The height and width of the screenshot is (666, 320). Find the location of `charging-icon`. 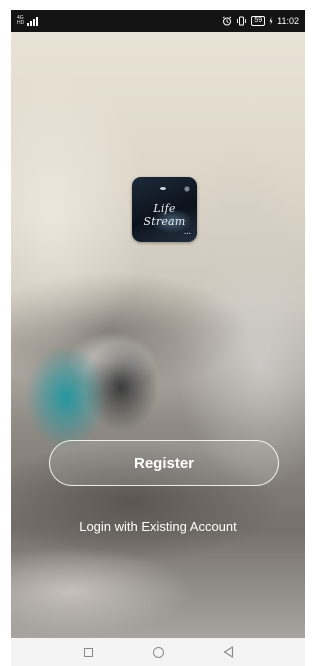

charging-icon is located at coordinates (271, 21).